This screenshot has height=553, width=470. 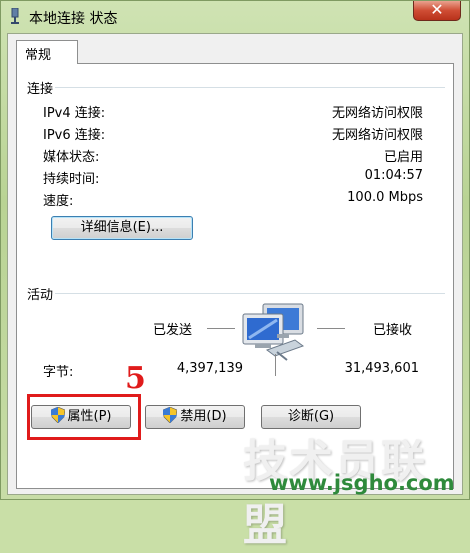 What do you see at coordinates (40, 89) in the screenshot?
I see `connection-group-label: 连接` at bounding box center [40, 89].